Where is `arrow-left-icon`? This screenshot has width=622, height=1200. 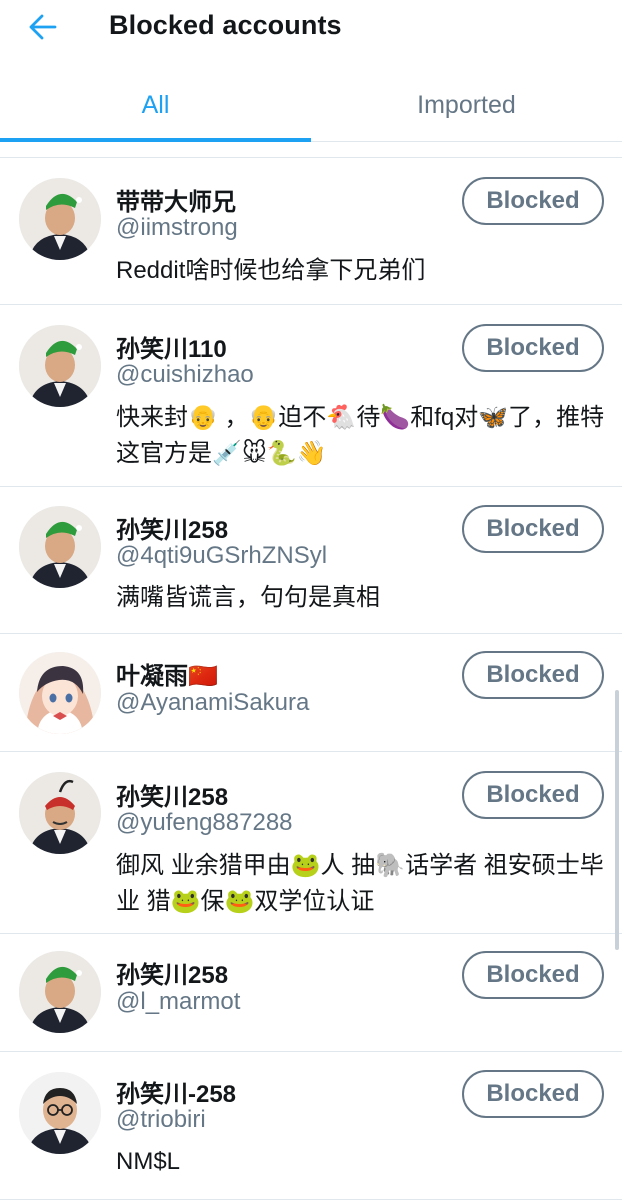
arrow-left-icon is located at coordinates (43, 27).